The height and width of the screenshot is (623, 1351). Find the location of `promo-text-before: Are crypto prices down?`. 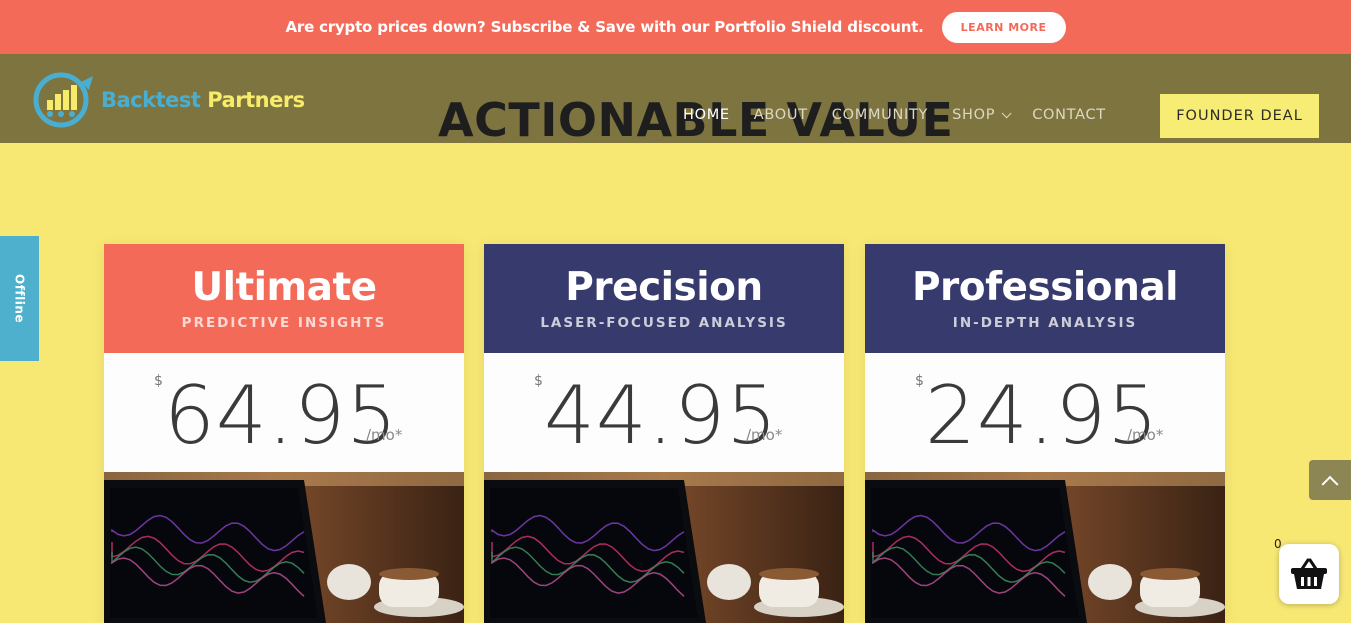

promo-text-before: Are crypto prices down? is located at coordinates (385, 27).